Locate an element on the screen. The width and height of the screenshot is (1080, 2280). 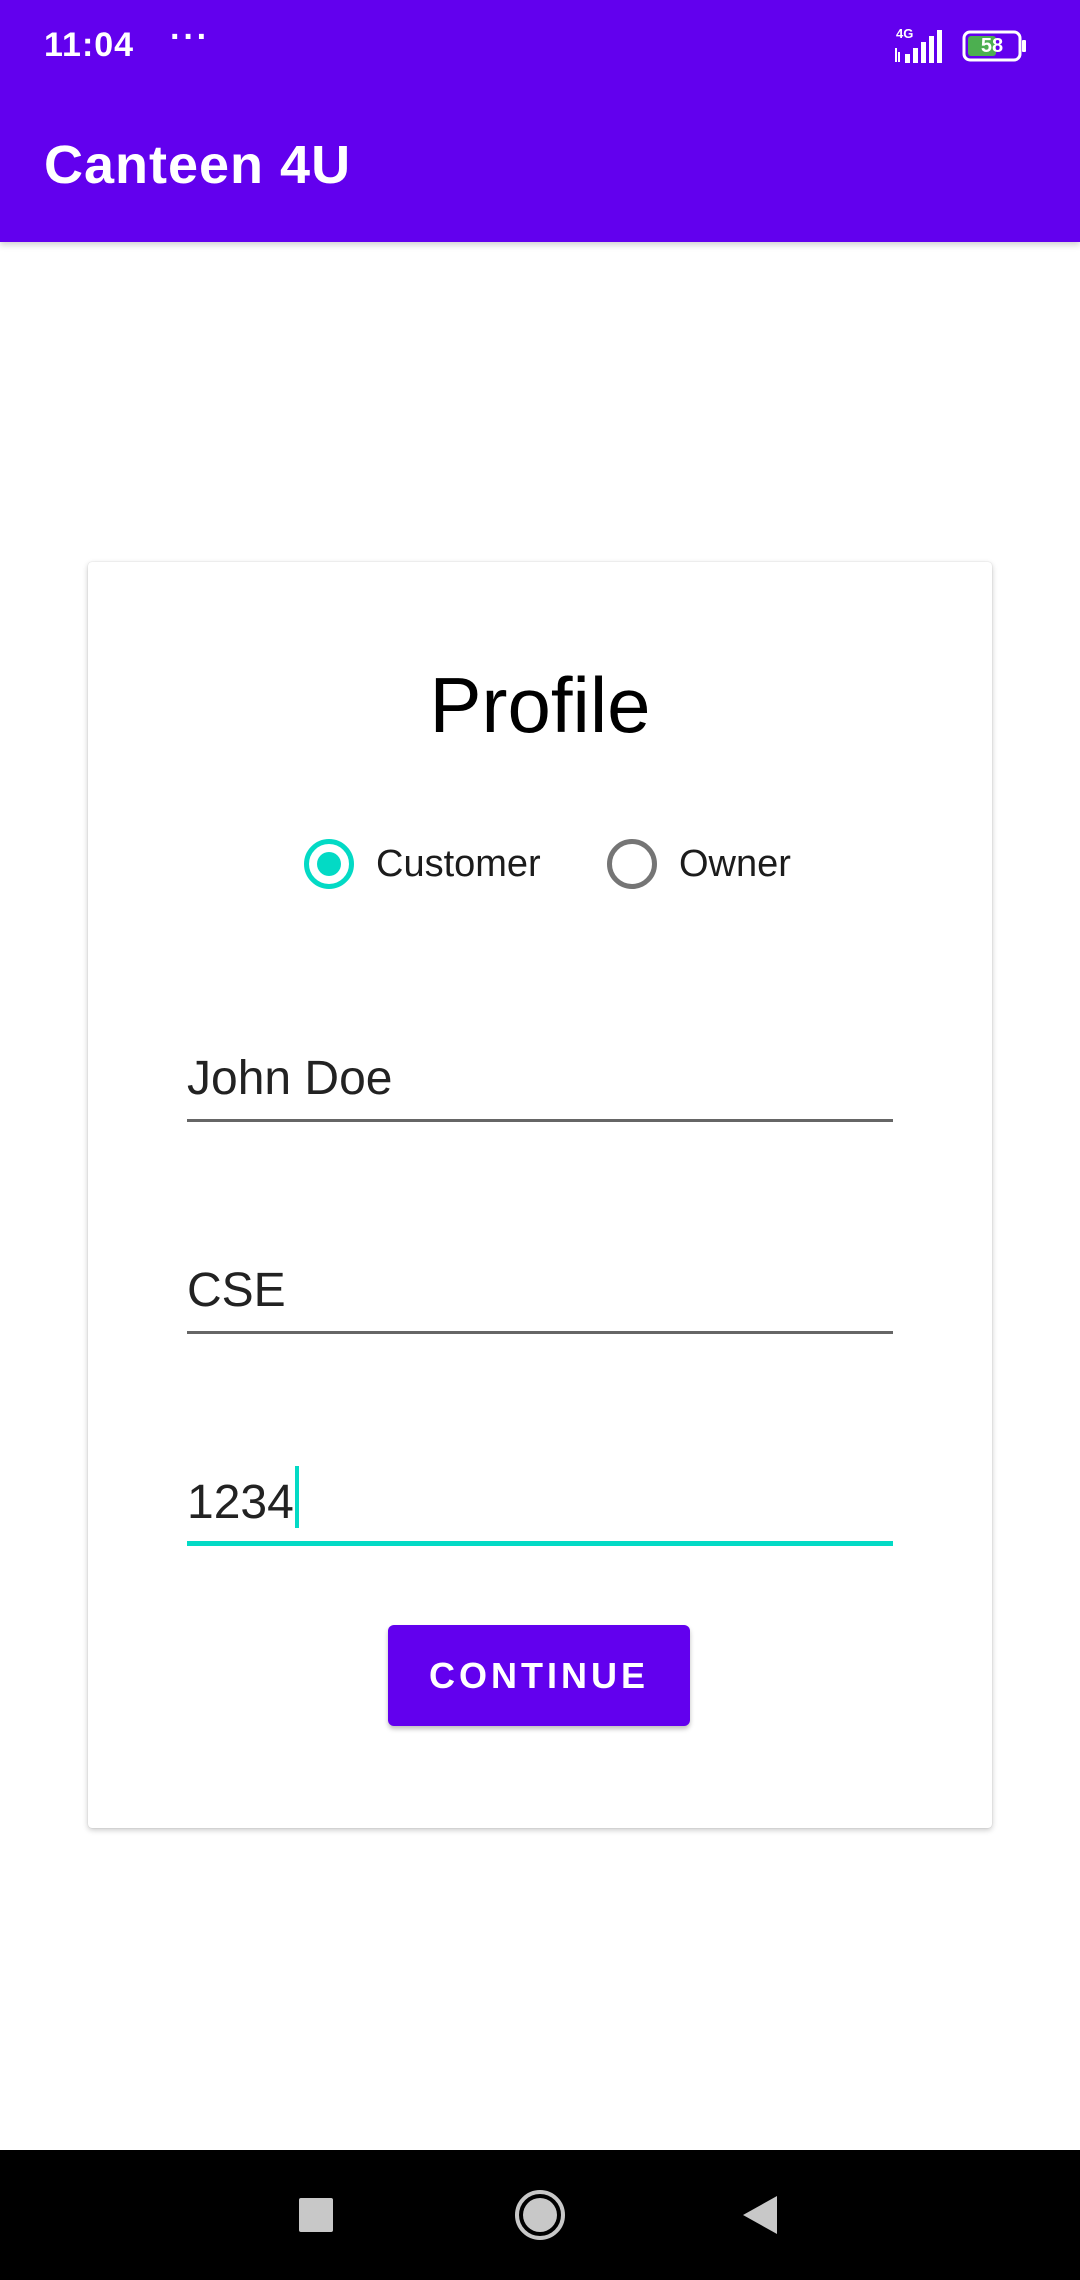
battery-icon: 58 is located at coordinates (995, 46).